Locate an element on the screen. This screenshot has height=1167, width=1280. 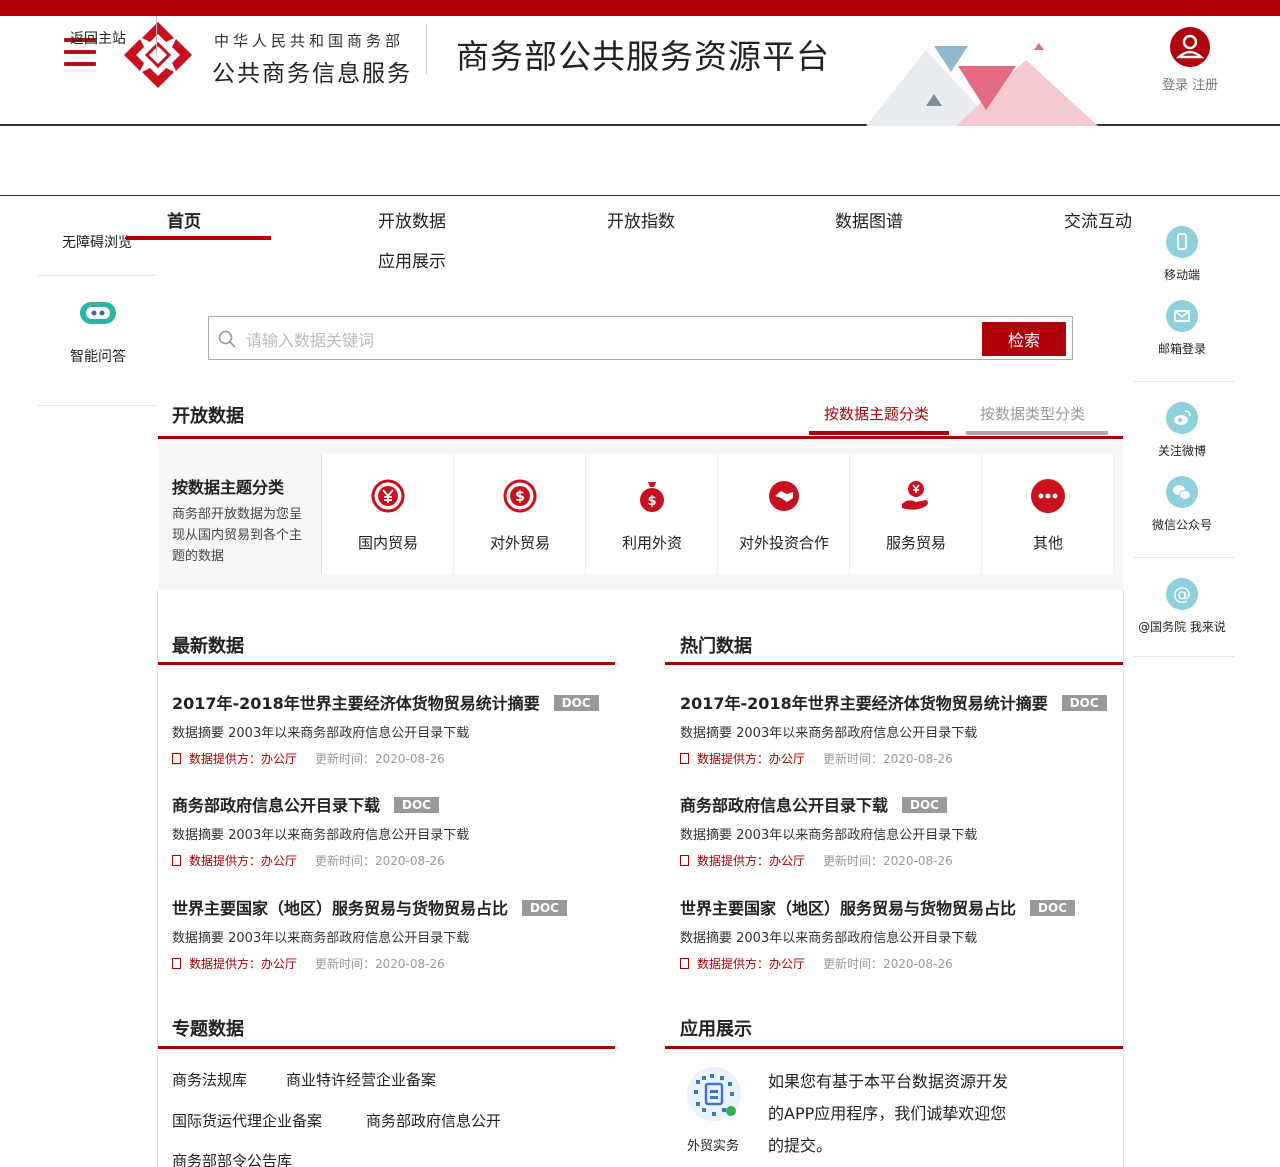
category-label: 国内贸易 is located at coordinates (387, 543).